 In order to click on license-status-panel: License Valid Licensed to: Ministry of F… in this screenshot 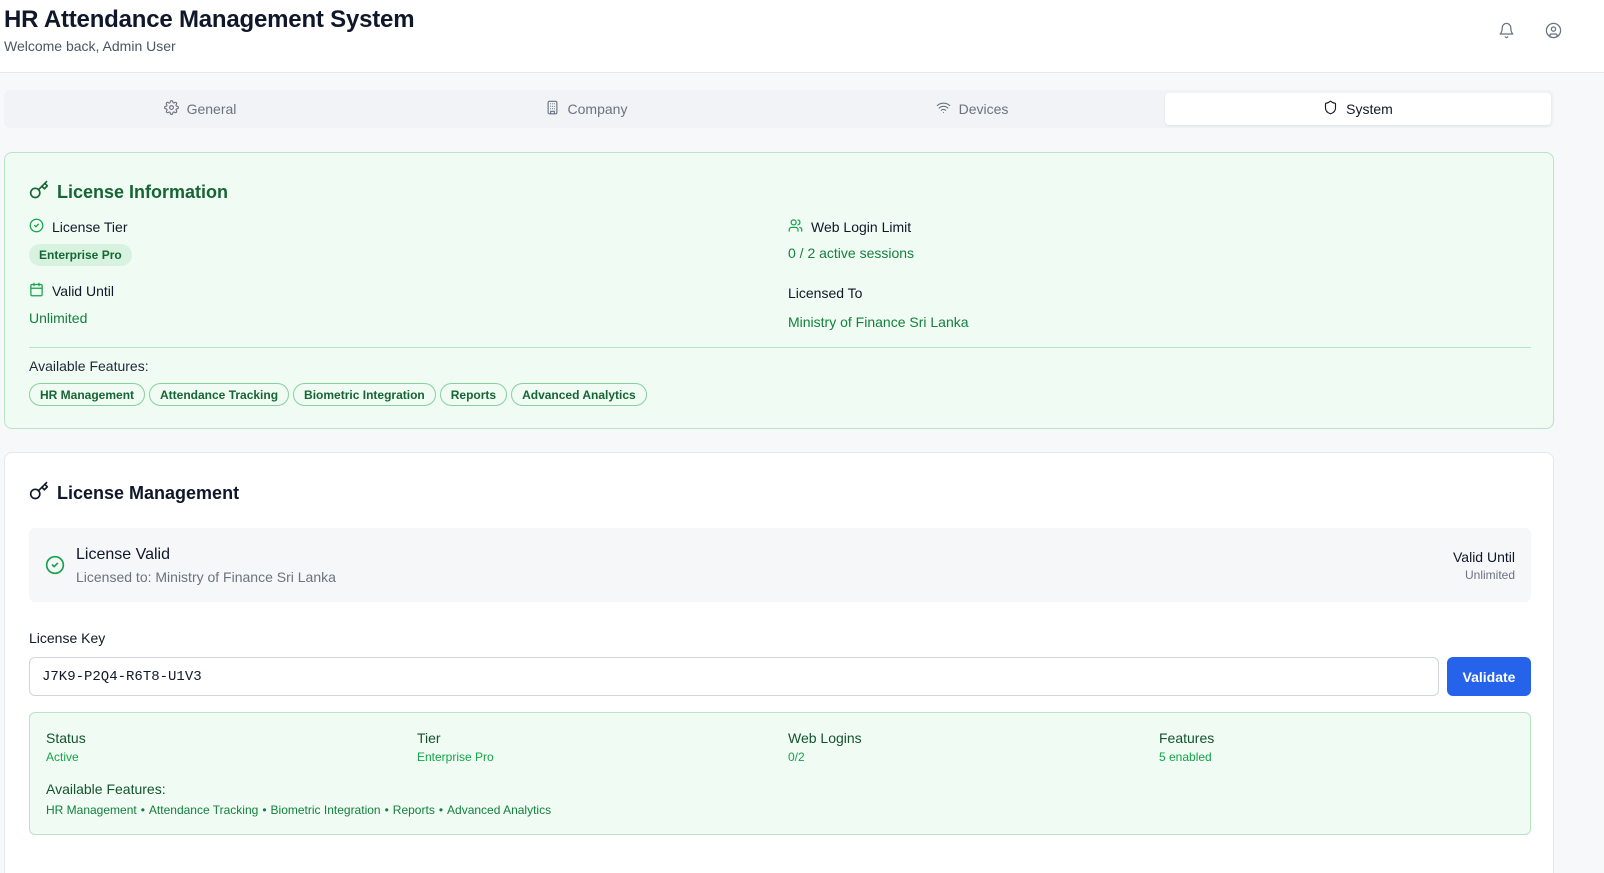, I will do `click(780, 565)`.